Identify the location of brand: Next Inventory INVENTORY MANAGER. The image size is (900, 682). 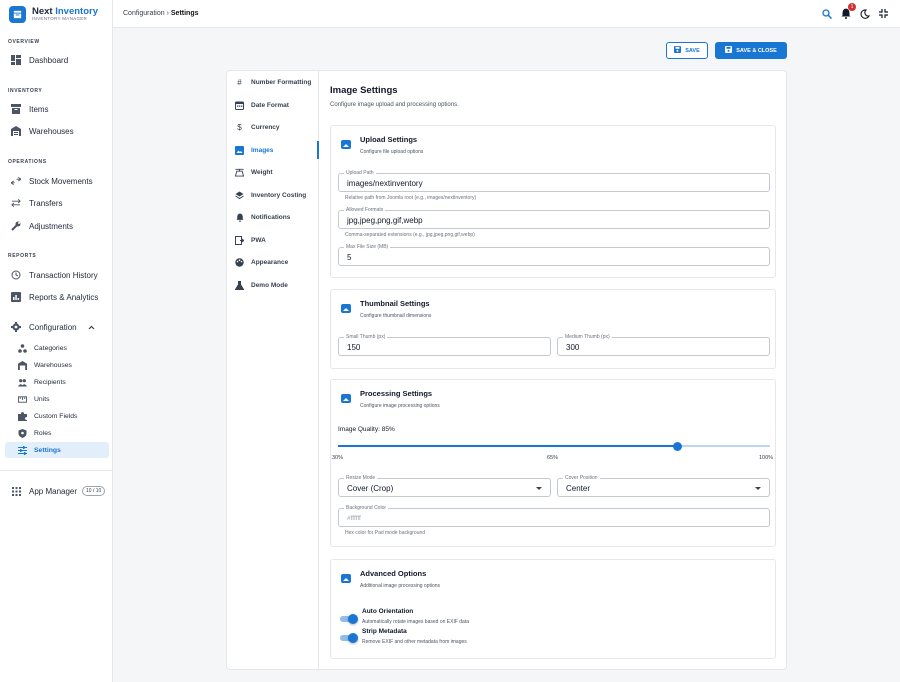
(56, 14).